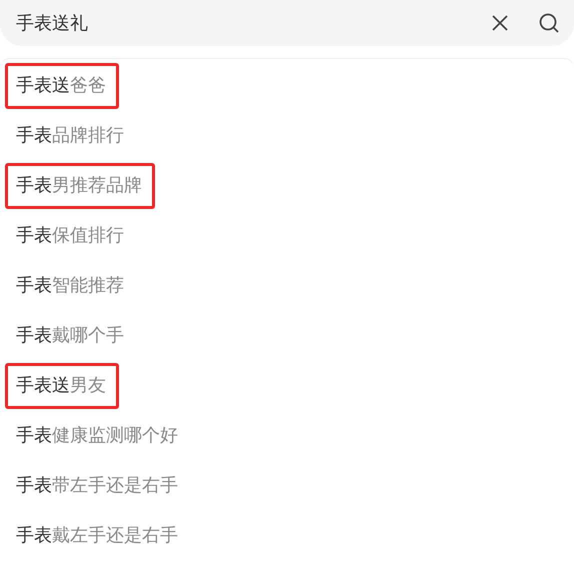 The image size is (574, 564). I want to click on suggestion-item: 手表送男友, so click(62, 386).